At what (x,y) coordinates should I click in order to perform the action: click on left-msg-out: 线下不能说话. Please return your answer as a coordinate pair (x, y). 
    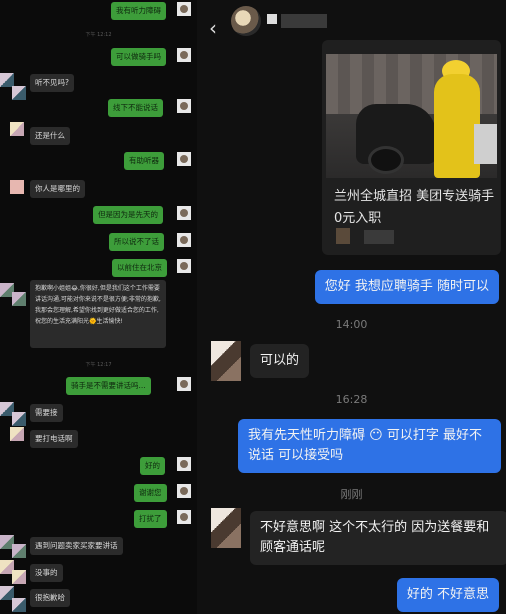
    Looking at the image, I should click on (135, 108).